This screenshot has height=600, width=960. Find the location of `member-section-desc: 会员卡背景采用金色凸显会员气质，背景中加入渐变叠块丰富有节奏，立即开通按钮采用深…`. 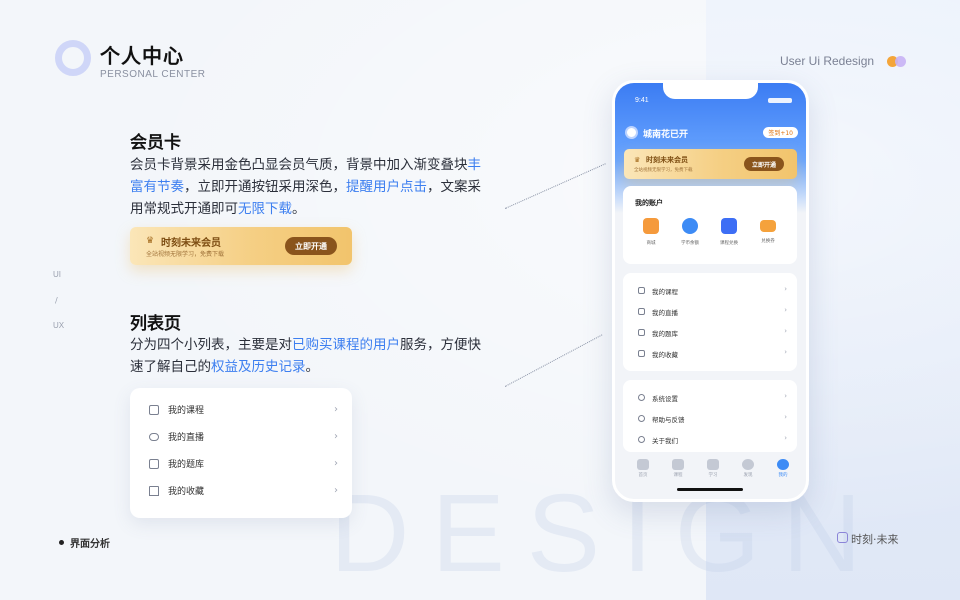

member-section-desc: 会员卡背景采用金色凸显会员气质，背景中加入渐变叠块丰富有节奏，立即开通按钮采用深… is located at coordinates (305, 187).